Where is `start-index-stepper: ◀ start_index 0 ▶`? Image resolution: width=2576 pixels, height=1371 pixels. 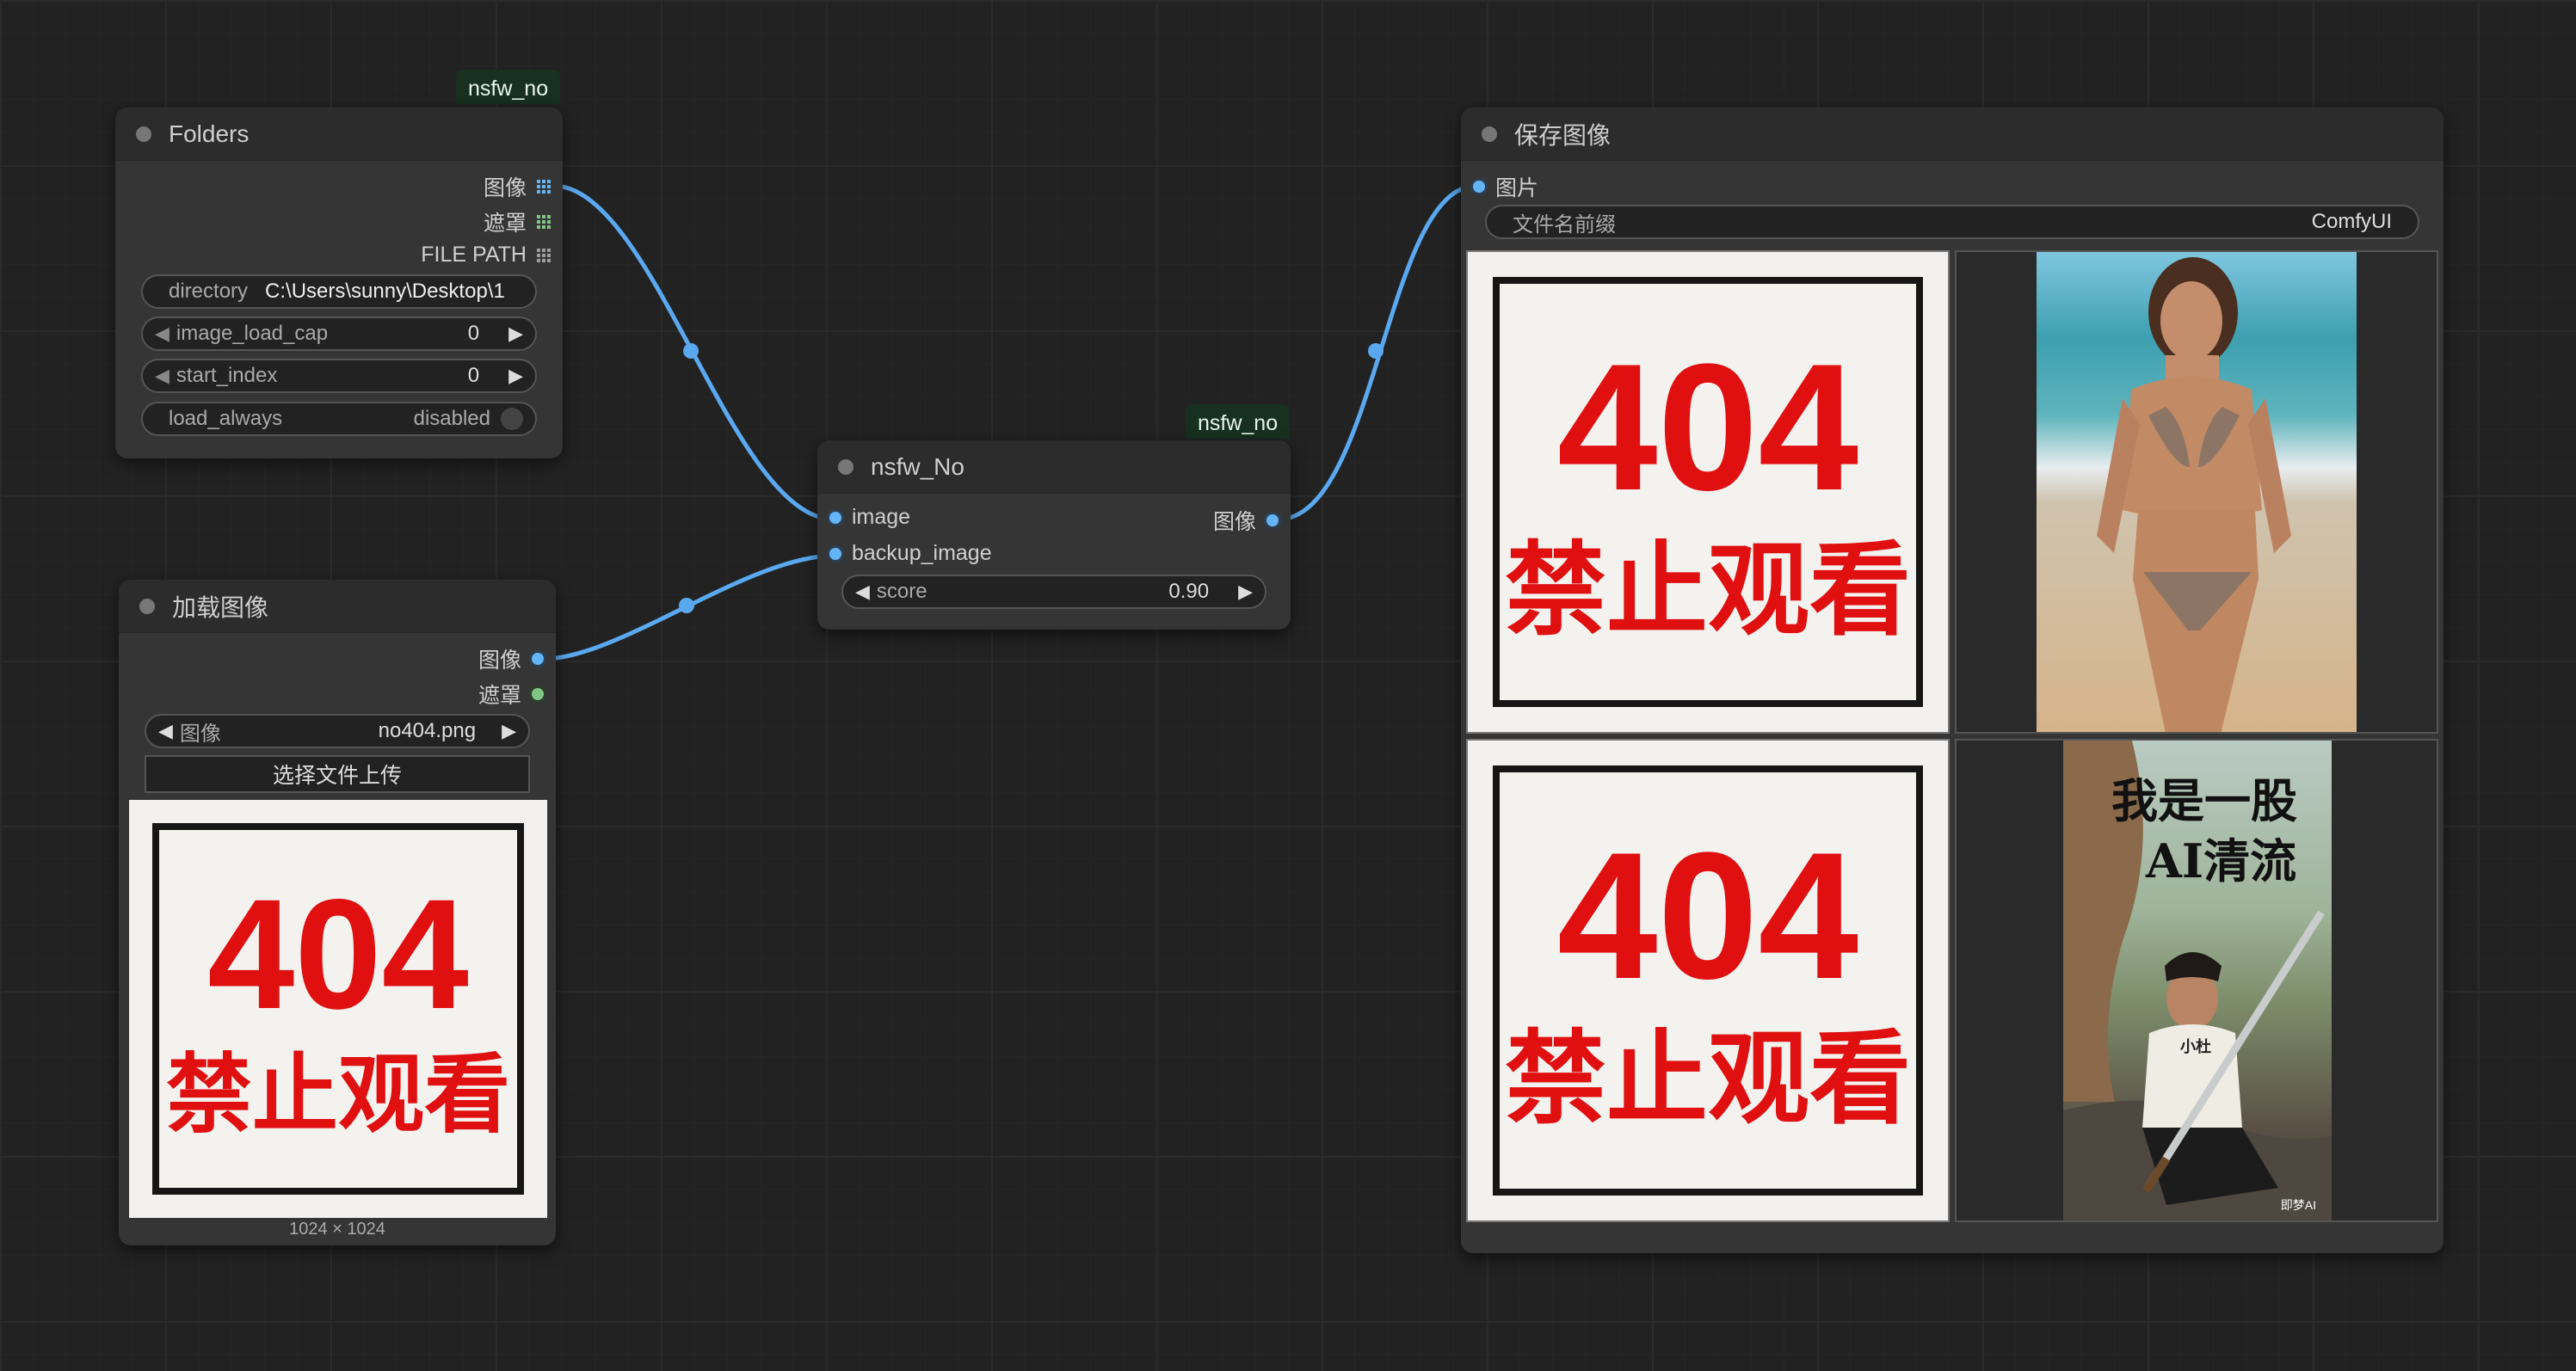 start-index-stepper: ◀ start_index 0 ▶ is located at coordinates (339, 376).